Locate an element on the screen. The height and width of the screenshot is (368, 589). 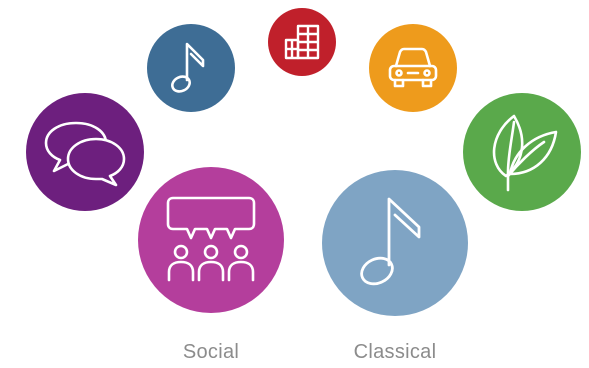
classical-bubble is located at coordinates (395, 243).